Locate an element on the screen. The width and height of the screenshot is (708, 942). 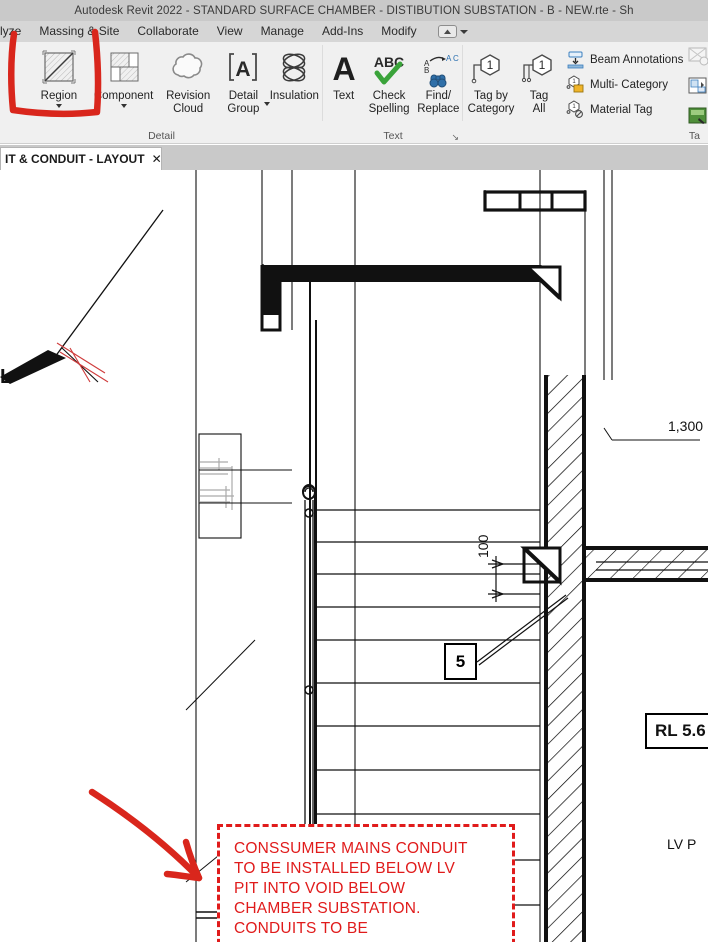
tab-massing-and-site: Massing & Site is located at coordinates (79, 31).